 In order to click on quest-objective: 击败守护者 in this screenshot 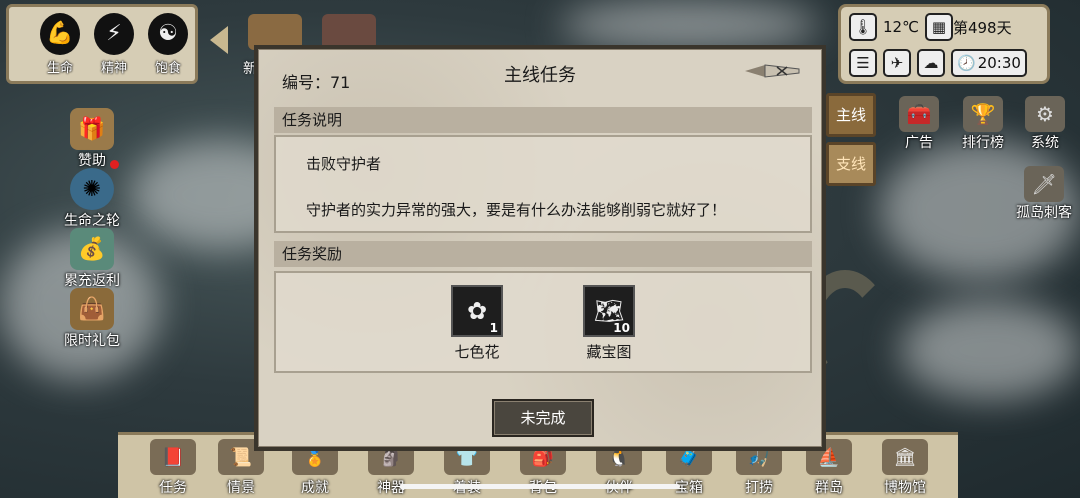, I will do `click(344, 164)`.